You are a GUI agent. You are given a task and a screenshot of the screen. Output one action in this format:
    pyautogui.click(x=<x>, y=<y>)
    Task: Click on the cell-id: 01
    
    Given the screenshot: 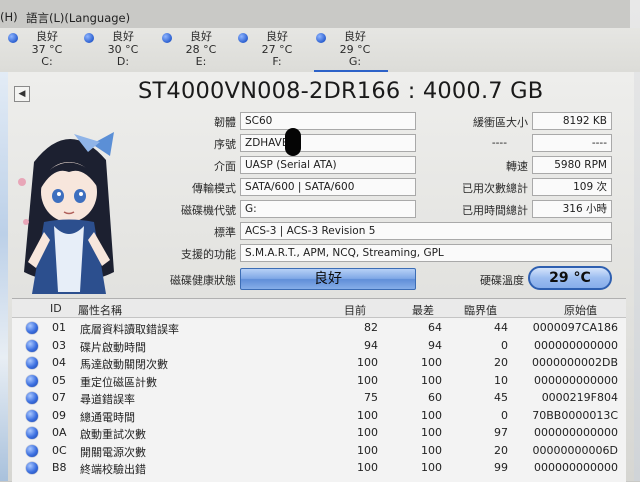 What is the action you would take?
    pyautogui.click(x=59, y=327)
    